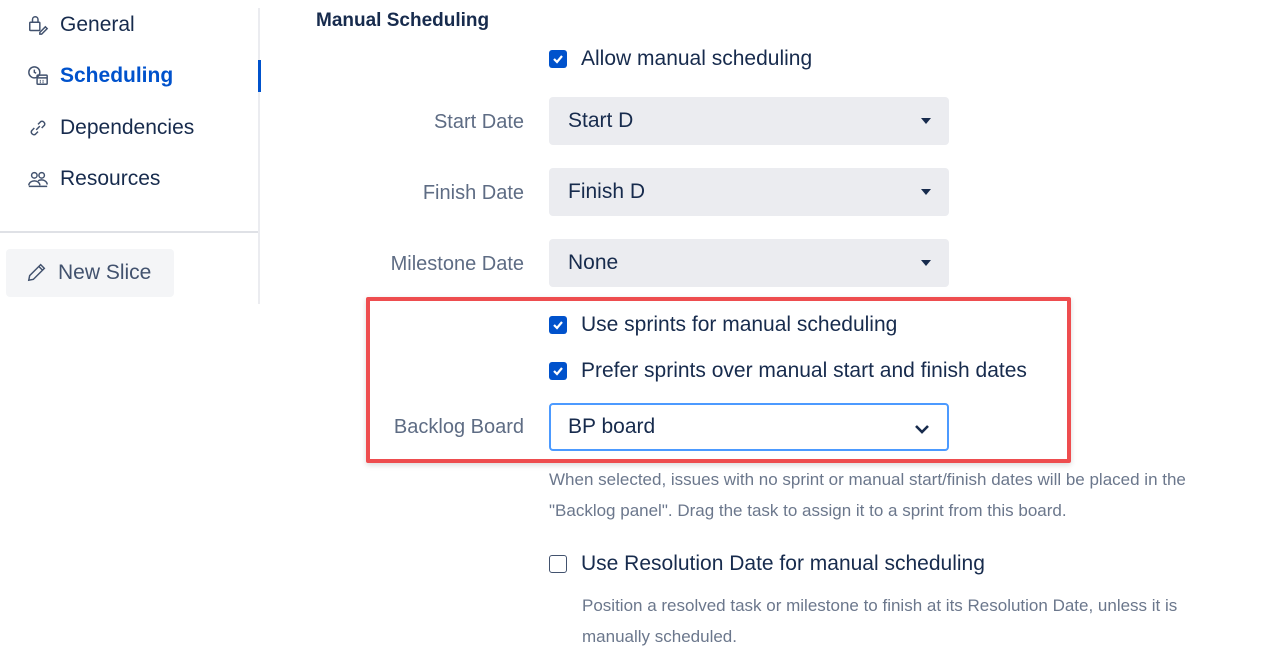  Describe the element at coordinates (457, 264) in the screenshot. I see `milestone-date-label: Milestone Date` at that location.